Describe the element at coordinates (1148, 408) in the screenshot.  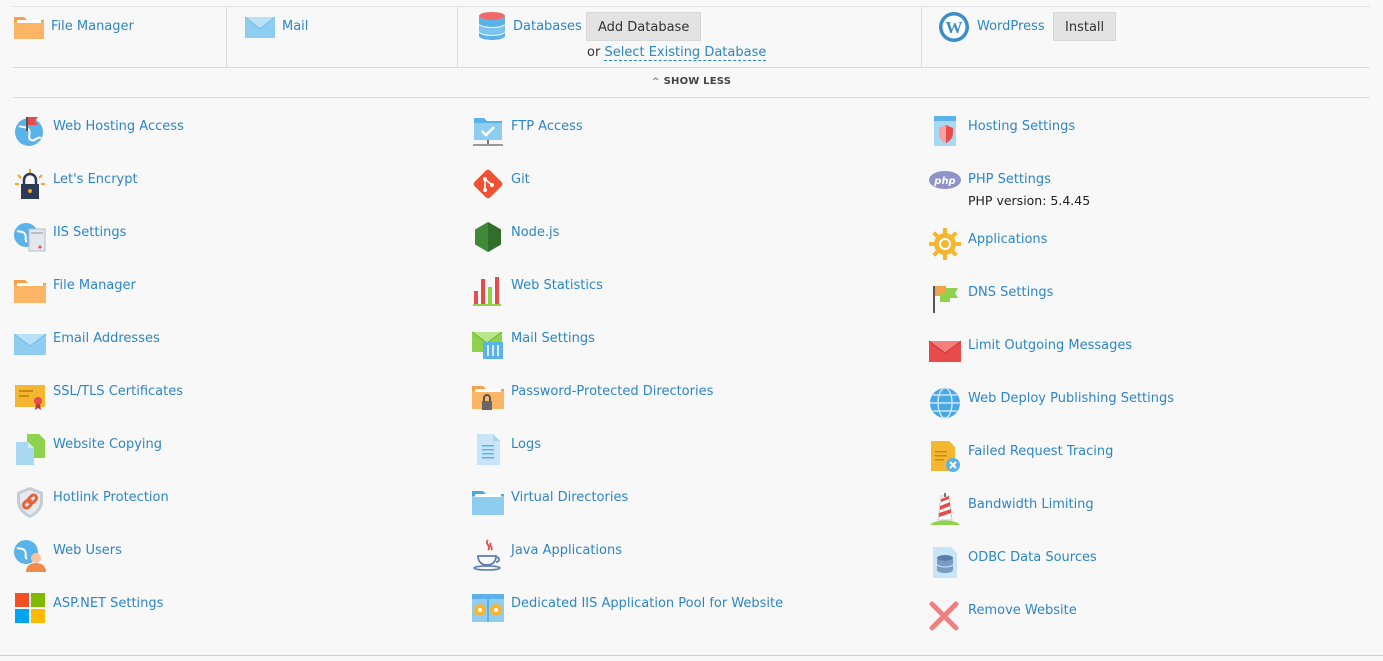
I see `tool-item: Web Deploy Publishing Settings` at that location.